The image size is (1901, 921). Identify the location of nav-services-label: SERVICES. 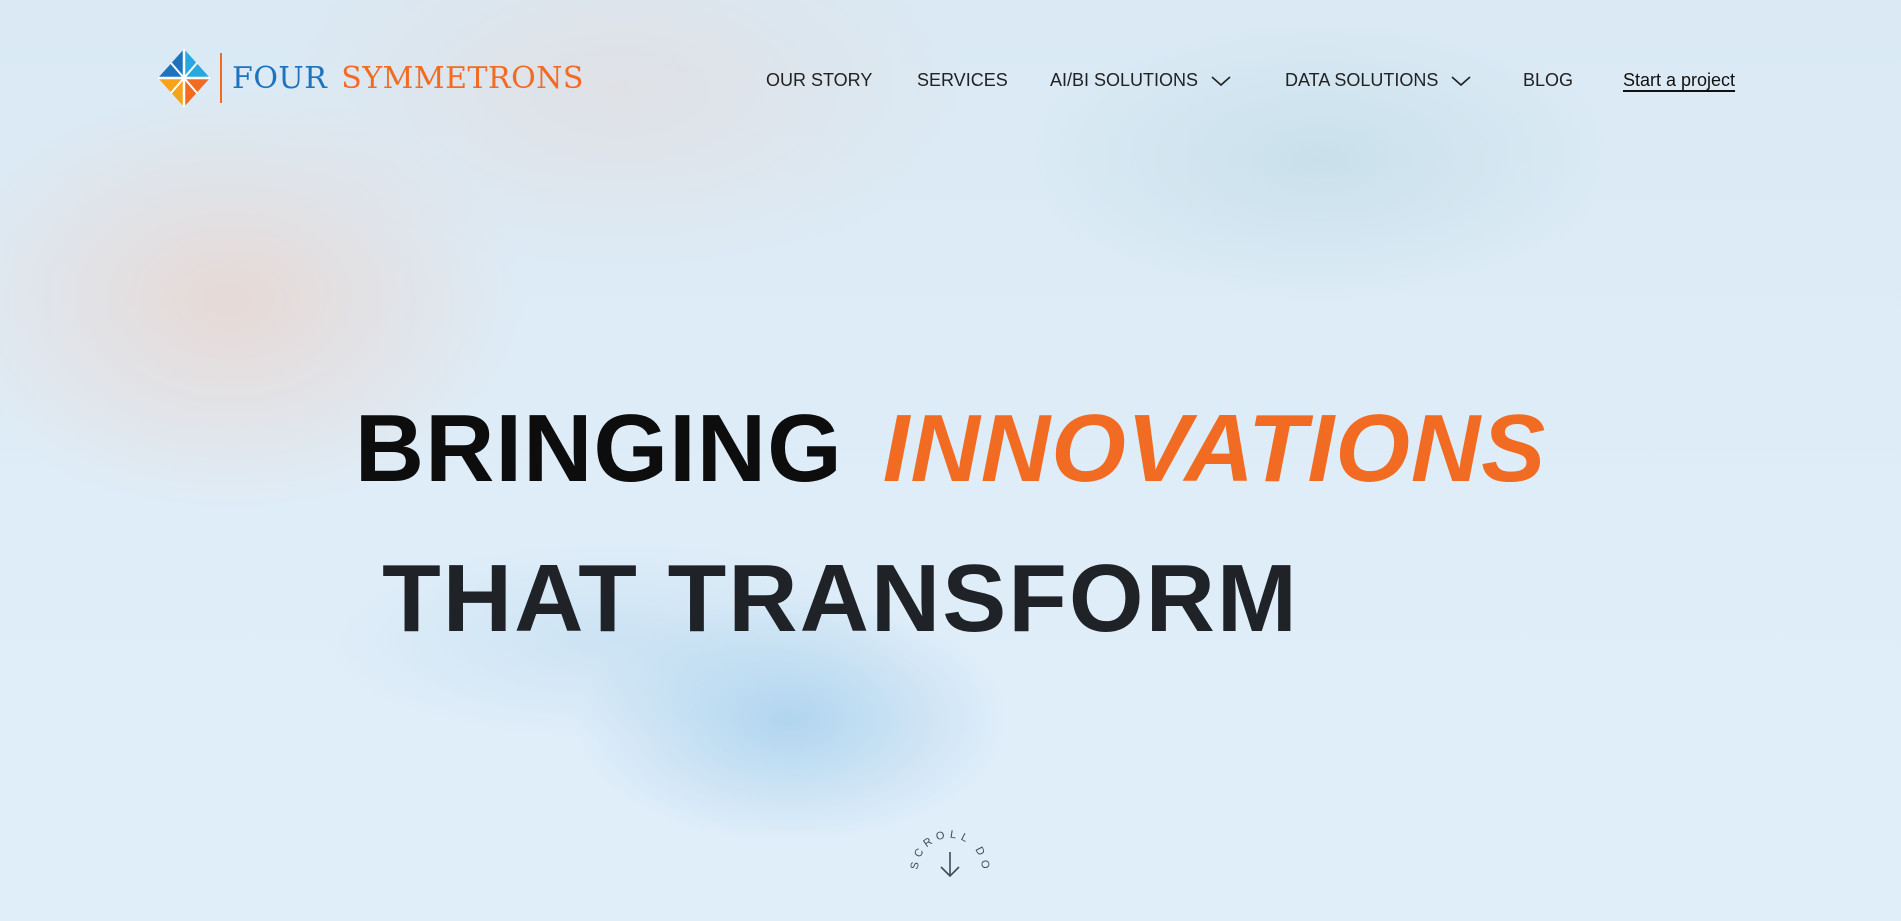
(962, 80).